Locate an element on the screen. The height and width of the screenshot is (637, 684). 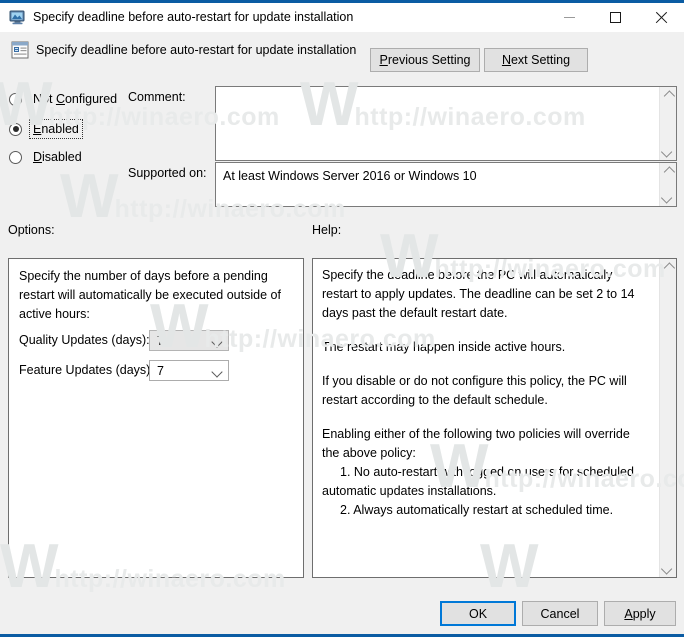
feature-updates-row: Feature Updates (days): 7 is located at coordinates (124, 370).